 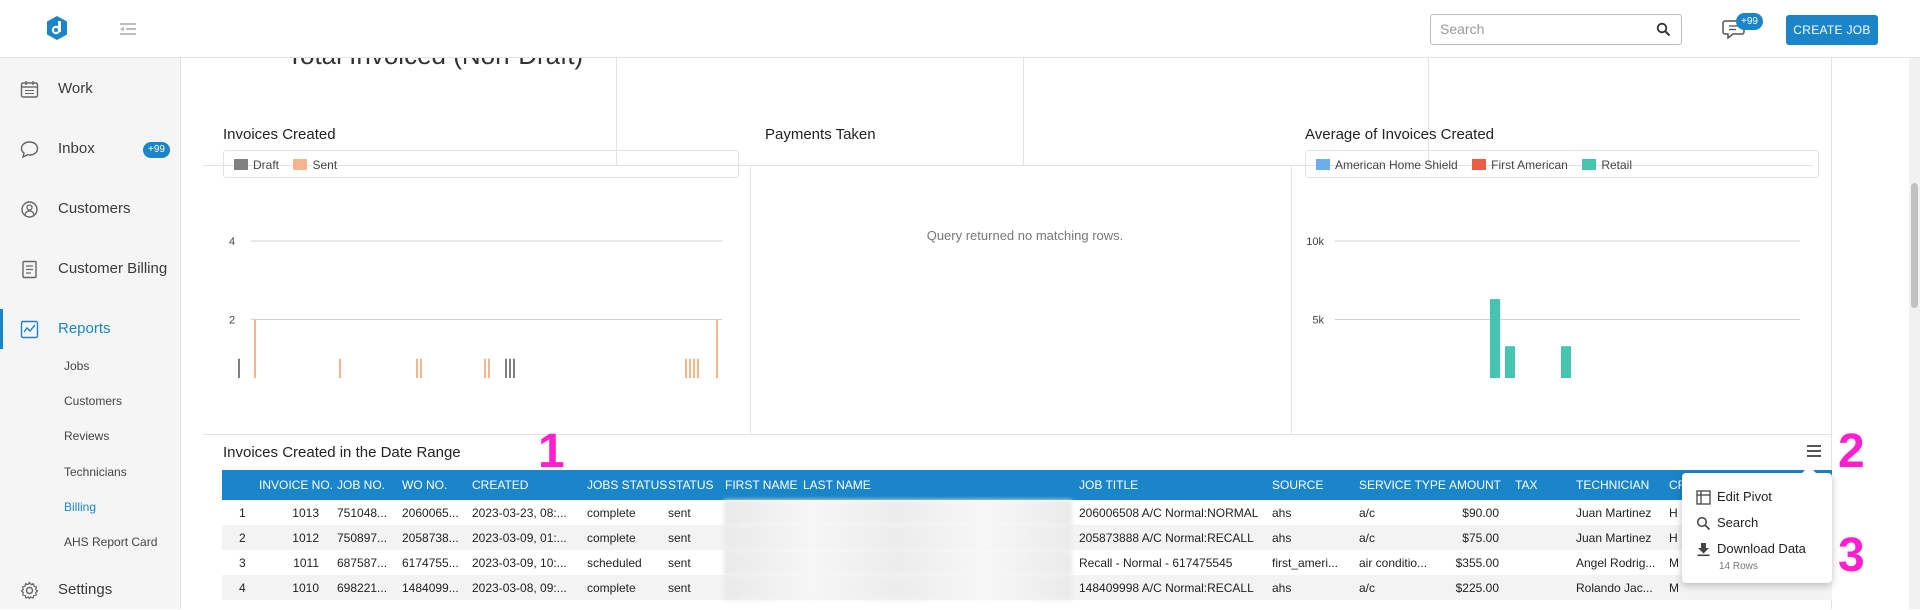 I want to click on sidebar-item-settings: Settings, so click(x=90, y=590).